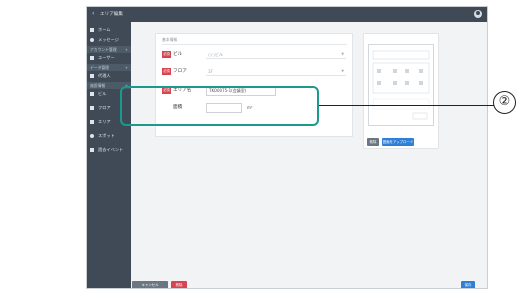 The image size is (524, 295). What do you see at coordinates (170, 39) in the screenshot?
I see `section-label: 基本情報` at bounding box center [170, 39].